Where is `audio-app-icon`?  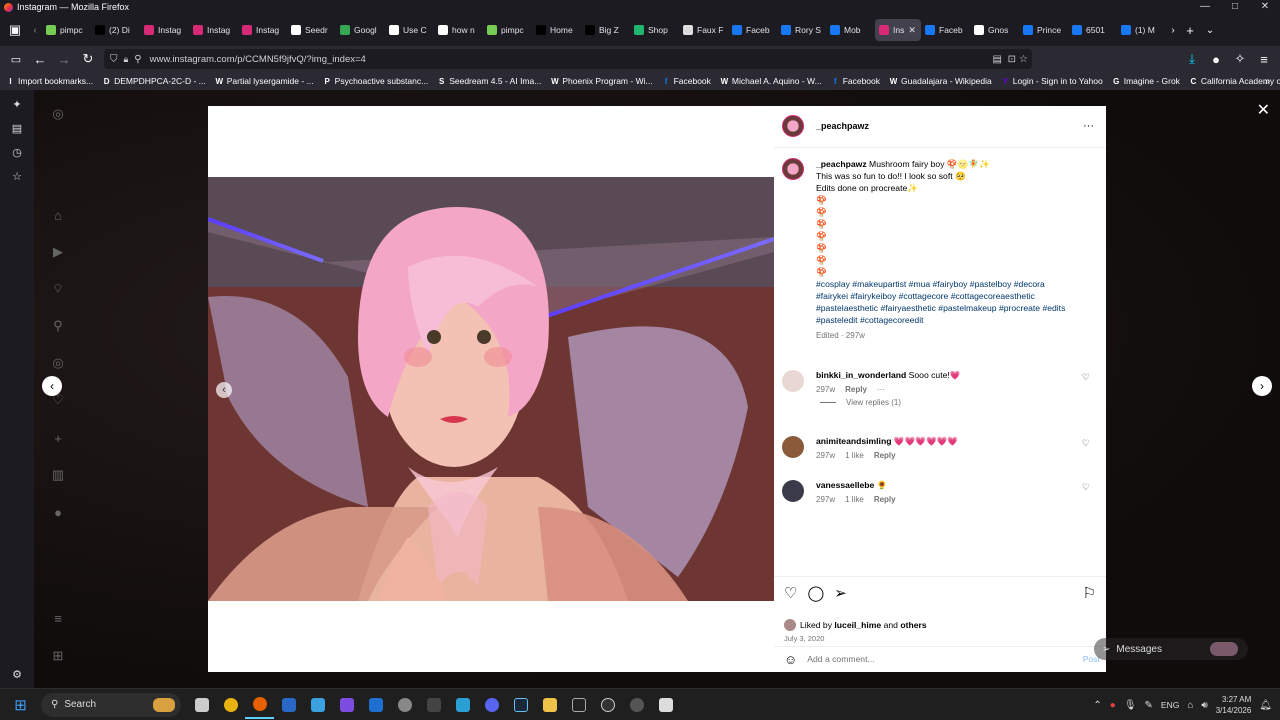
audio-app-icon is located at coordinates (433, 705).